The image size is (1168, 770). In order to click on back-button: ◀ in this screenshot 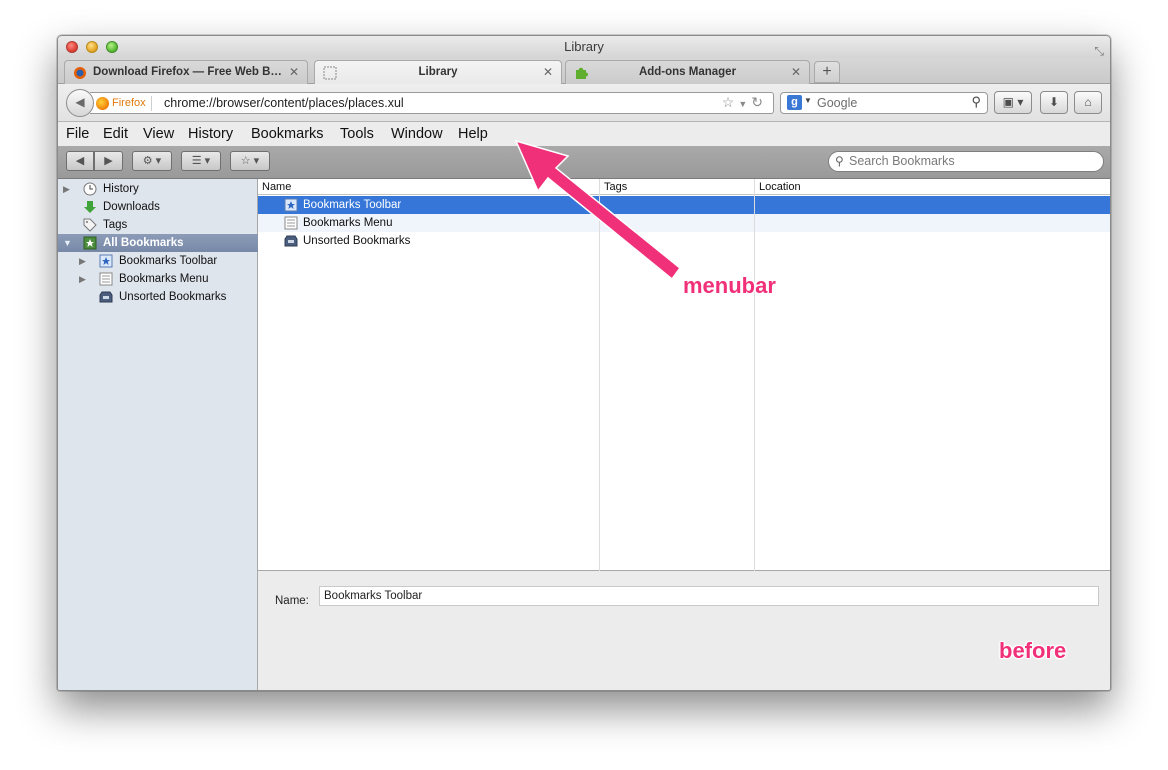, I will do `click(80, 103)`.